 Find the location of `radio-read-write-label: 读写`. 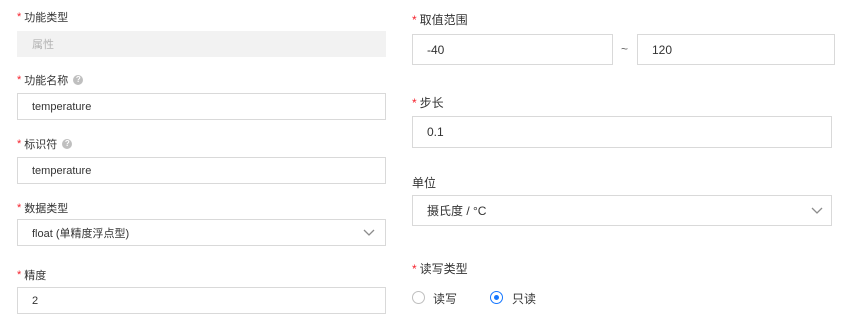

radio-read-write-label: 读写 is located at coordinates (445, 298).